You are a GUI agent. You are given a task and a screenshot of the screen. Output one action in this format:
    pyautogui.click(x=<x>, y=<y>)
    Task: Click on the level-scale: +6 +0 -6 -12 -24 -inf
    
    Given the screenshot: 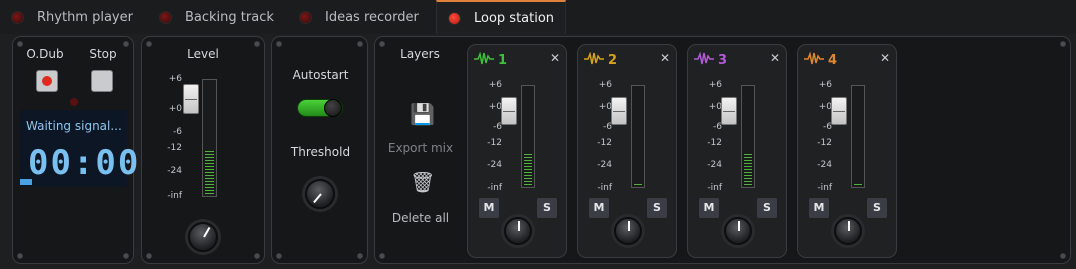 What is the action you would take?
    pyautogui.click(x=174, y=137)
    